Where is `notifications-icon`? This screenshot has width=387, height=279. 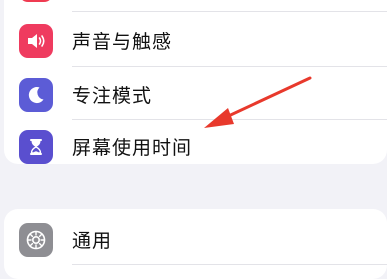
notifications-icon is located at coordinates (36, 1).